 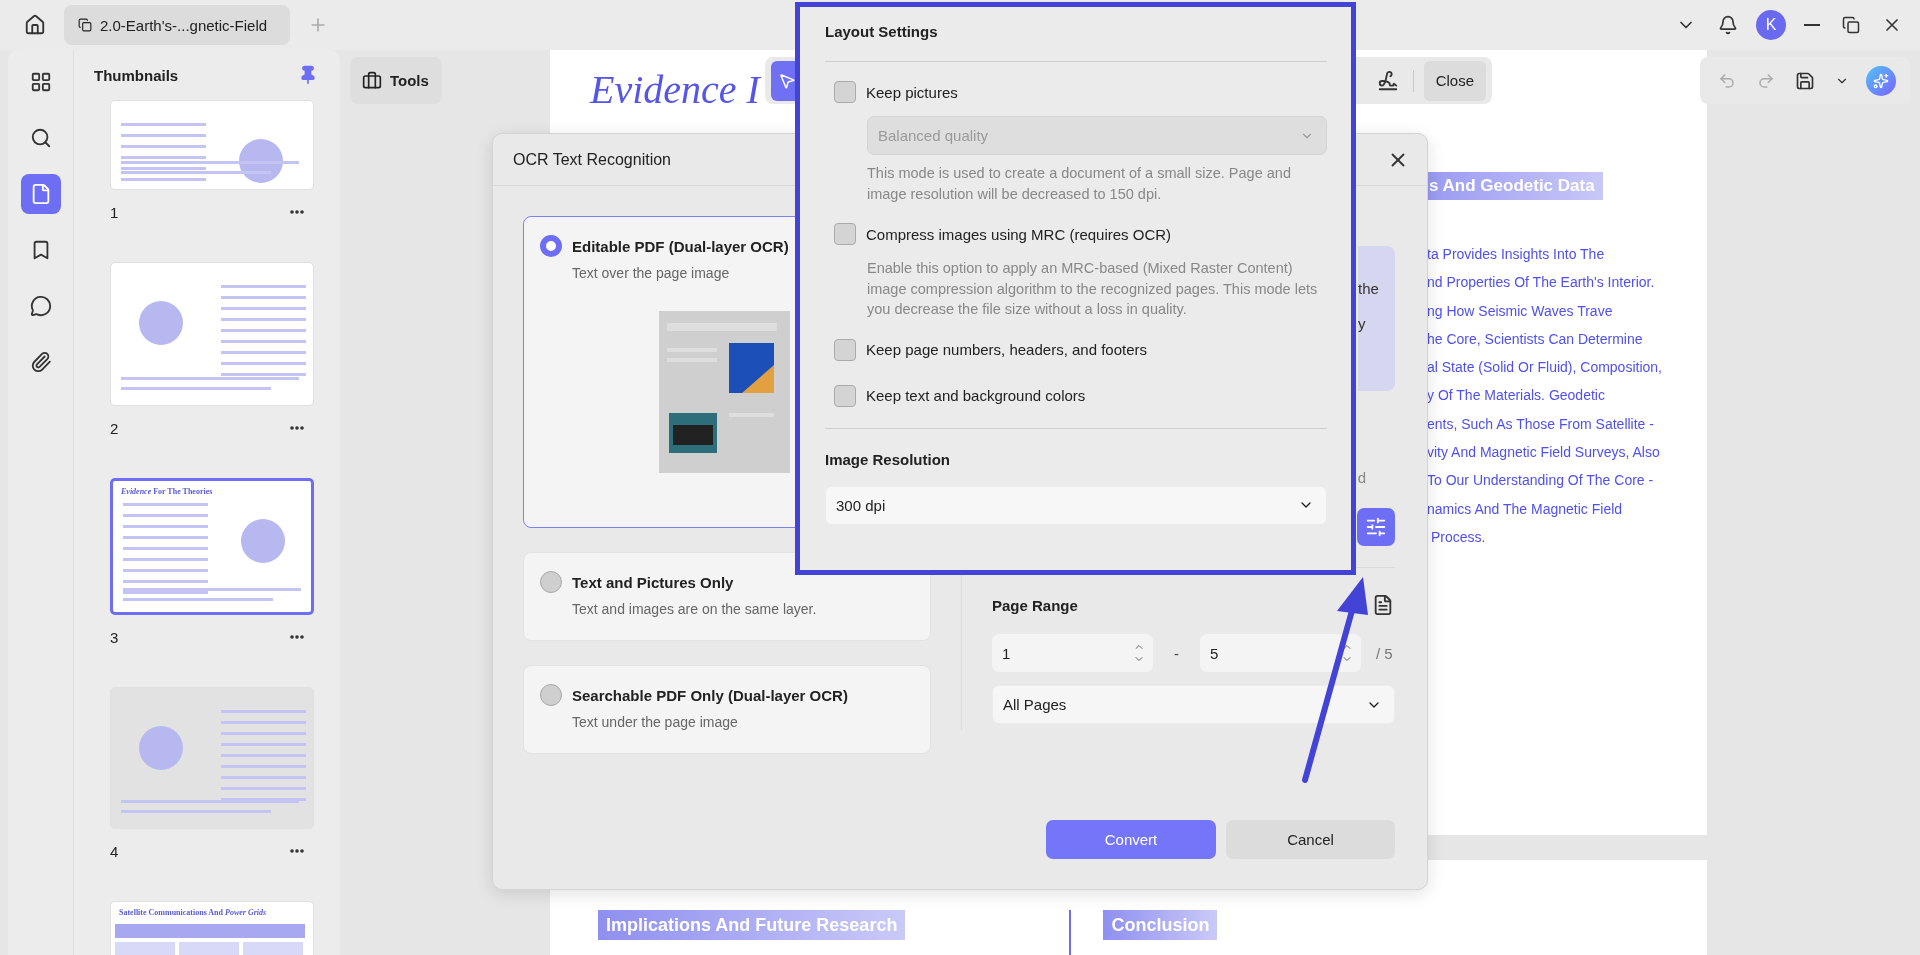 What do you see at coordinates (212, 928) in the screenshot?
I see `page-thumbnail: Satellite Communications And Power Grids` at bounding box center [212, 928].